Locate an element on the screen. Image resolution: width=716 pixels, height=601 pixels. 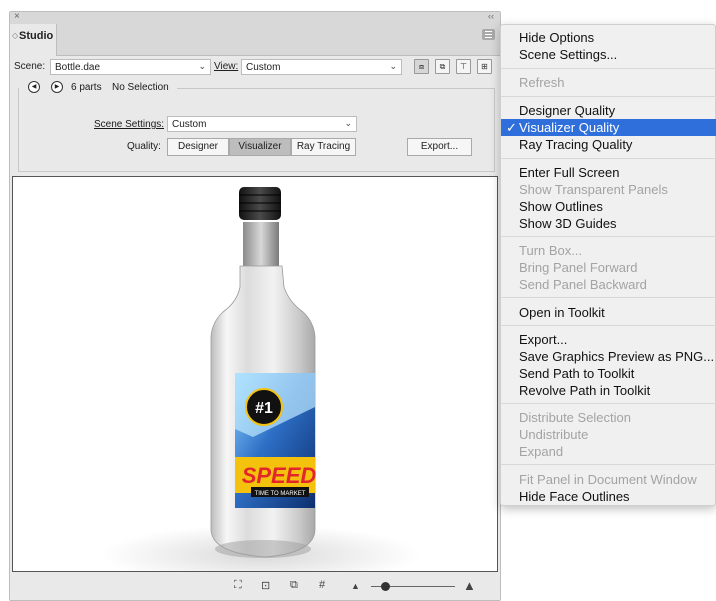
menu-item-distribute-selection: Distribute Selection is located at coordinates (608, 417).